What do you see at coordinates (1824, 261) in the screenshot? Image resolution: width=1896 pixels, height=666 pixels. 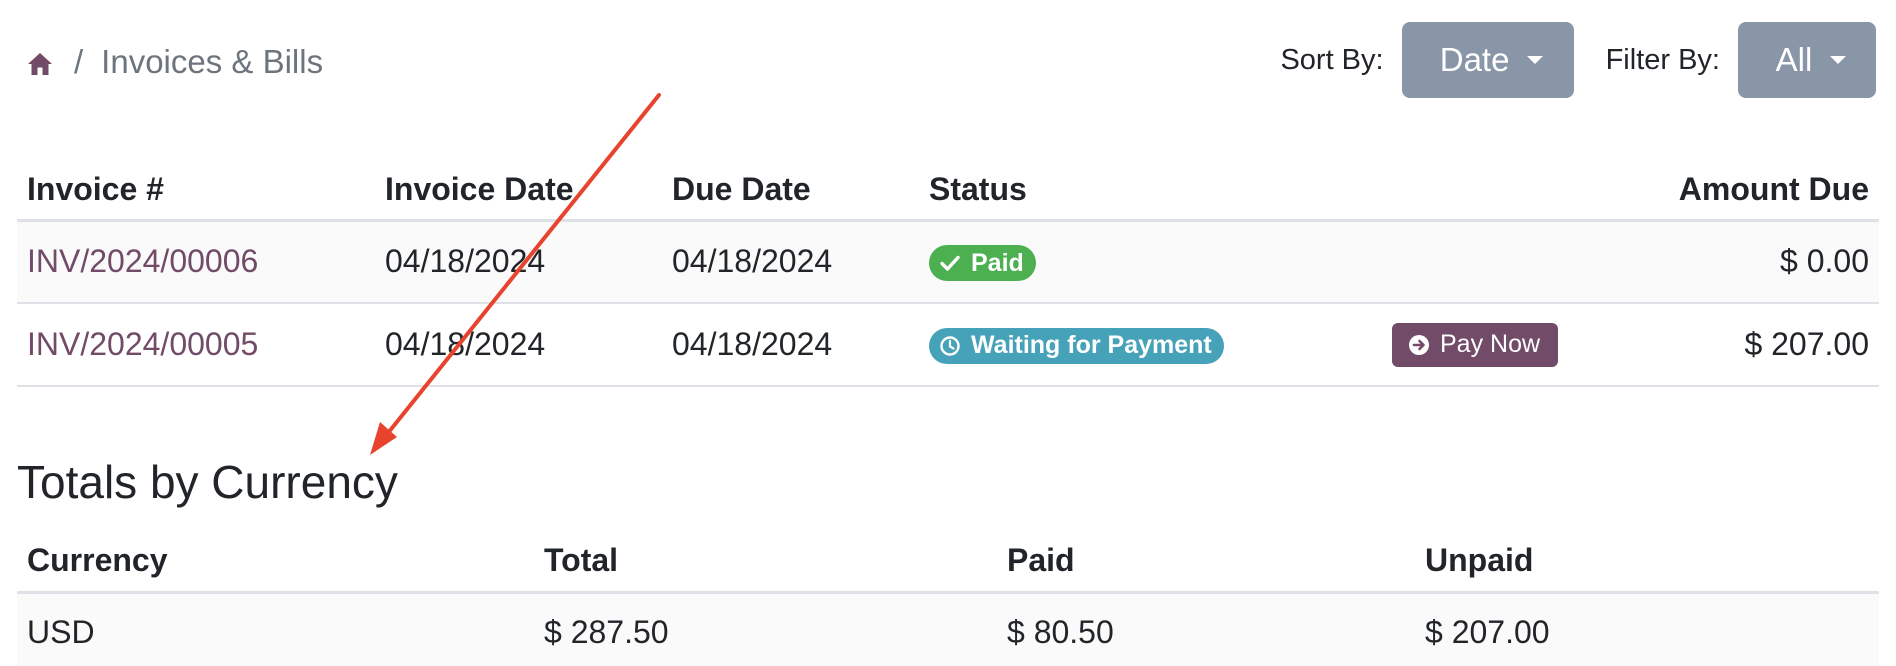 I see `amount-due-cell: $ 0.00` at bounding box center [1824, 261].